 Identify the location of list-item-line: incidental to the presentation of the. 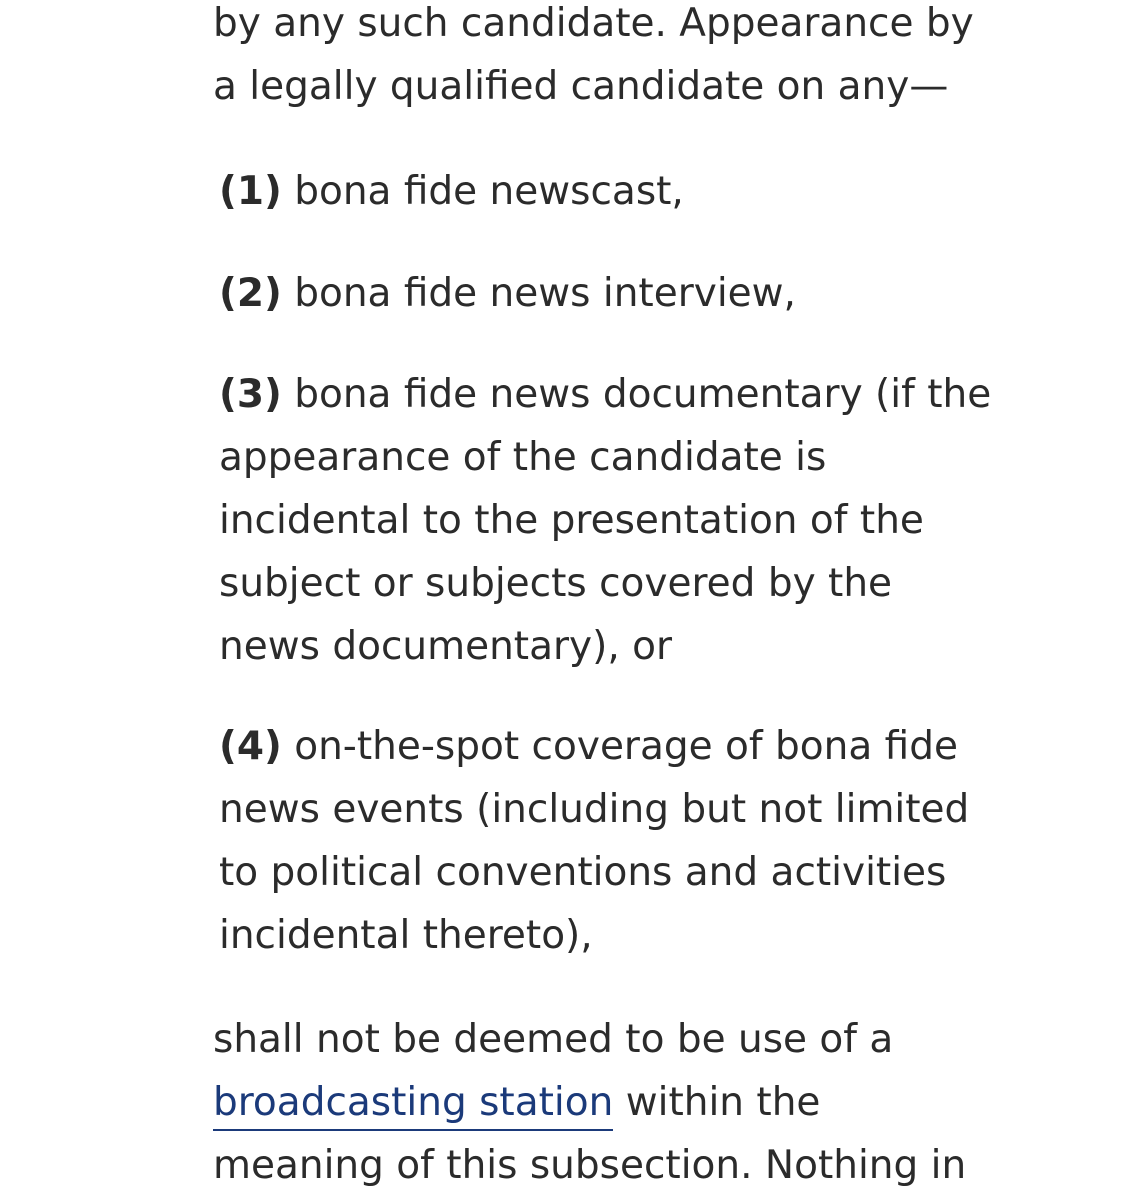
(571, 520).